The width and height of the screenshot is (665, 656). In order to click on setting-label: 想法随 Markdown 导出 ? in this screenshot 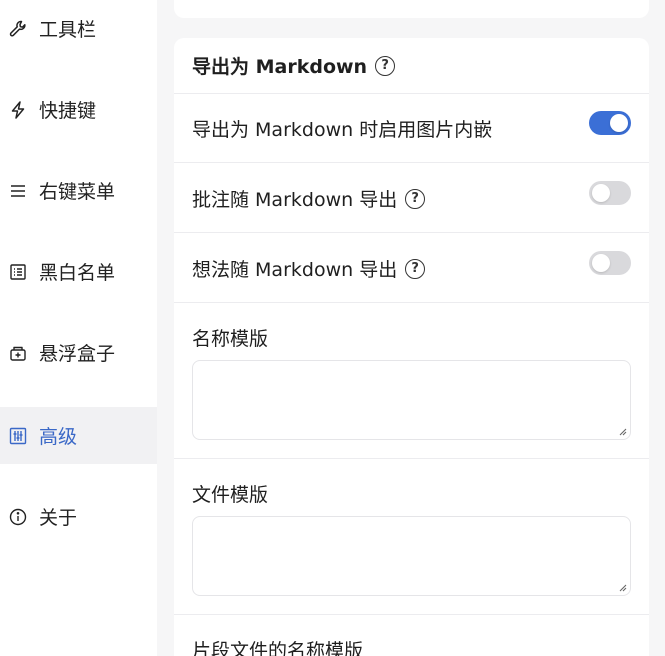, I will do `click(309, 268)`.